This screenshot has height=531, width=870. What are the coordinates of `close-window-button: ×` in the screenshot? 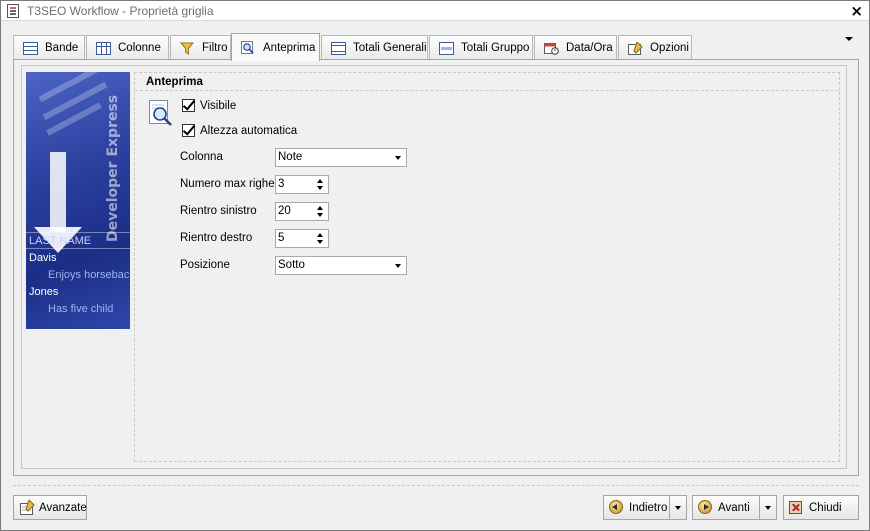 It's located at (856, 11).